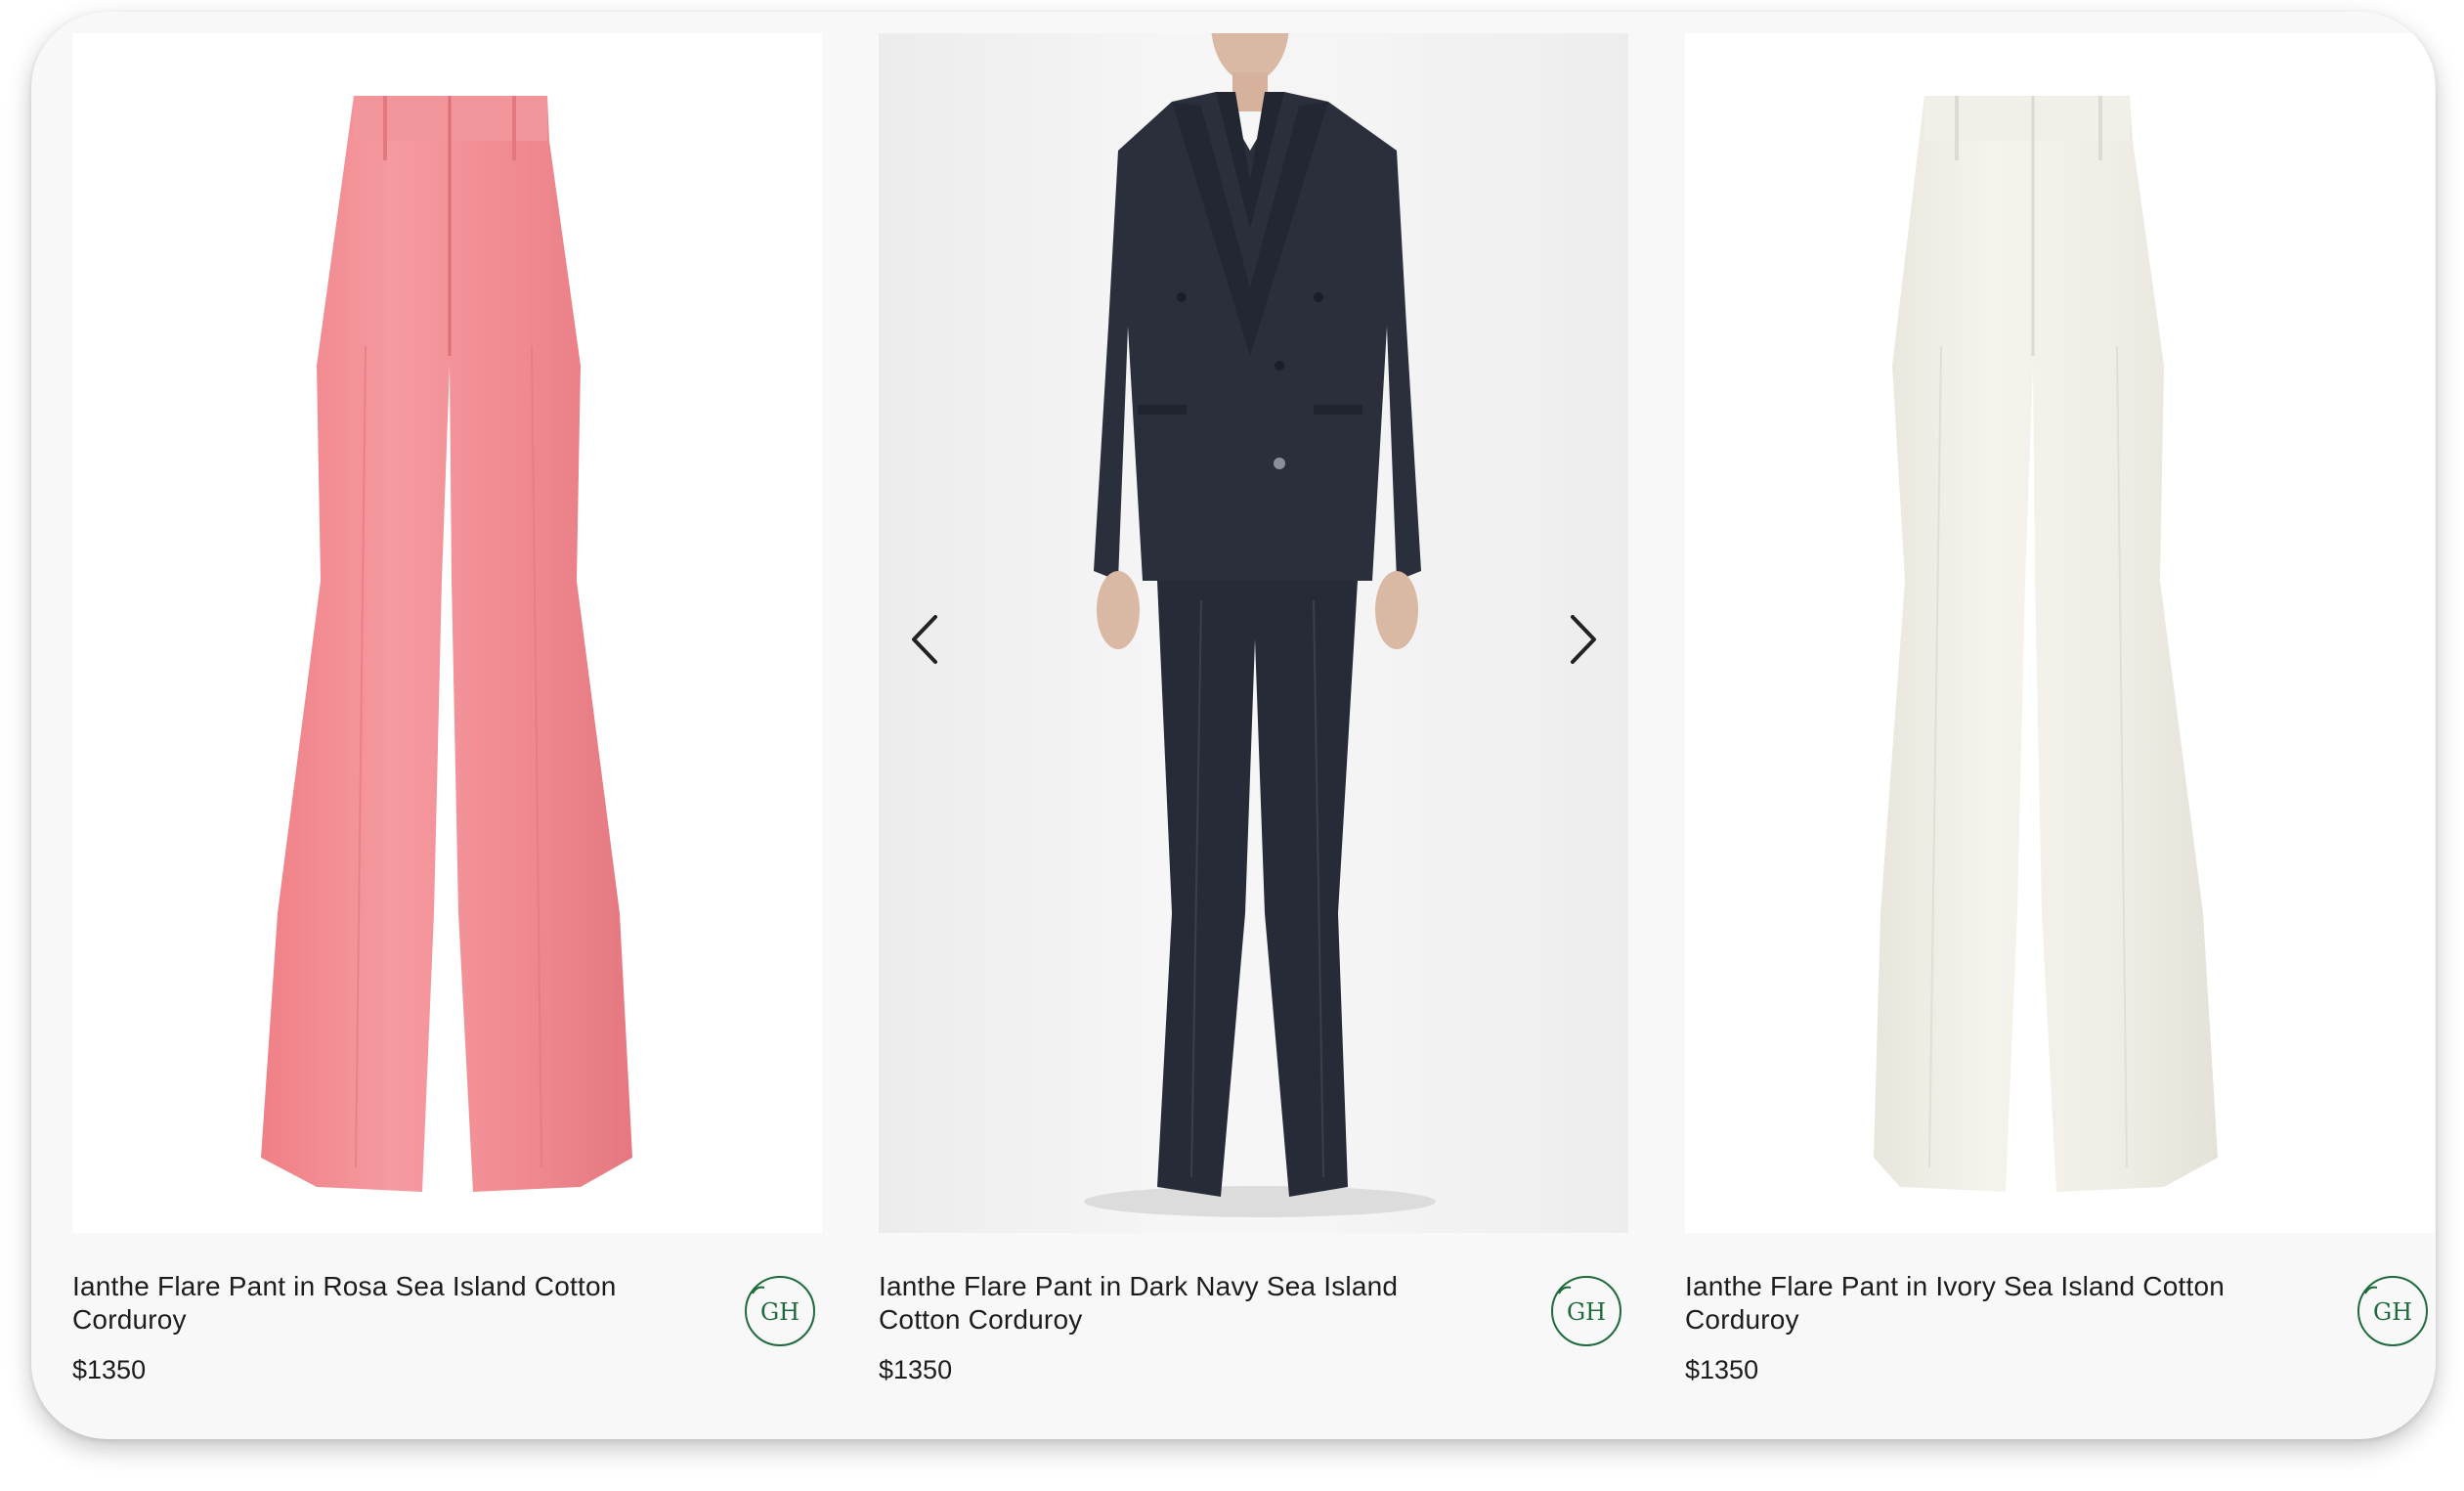 This screenshot has width=2464, height=1491. I want to click on chevron-left-icon, so click(924, 640).